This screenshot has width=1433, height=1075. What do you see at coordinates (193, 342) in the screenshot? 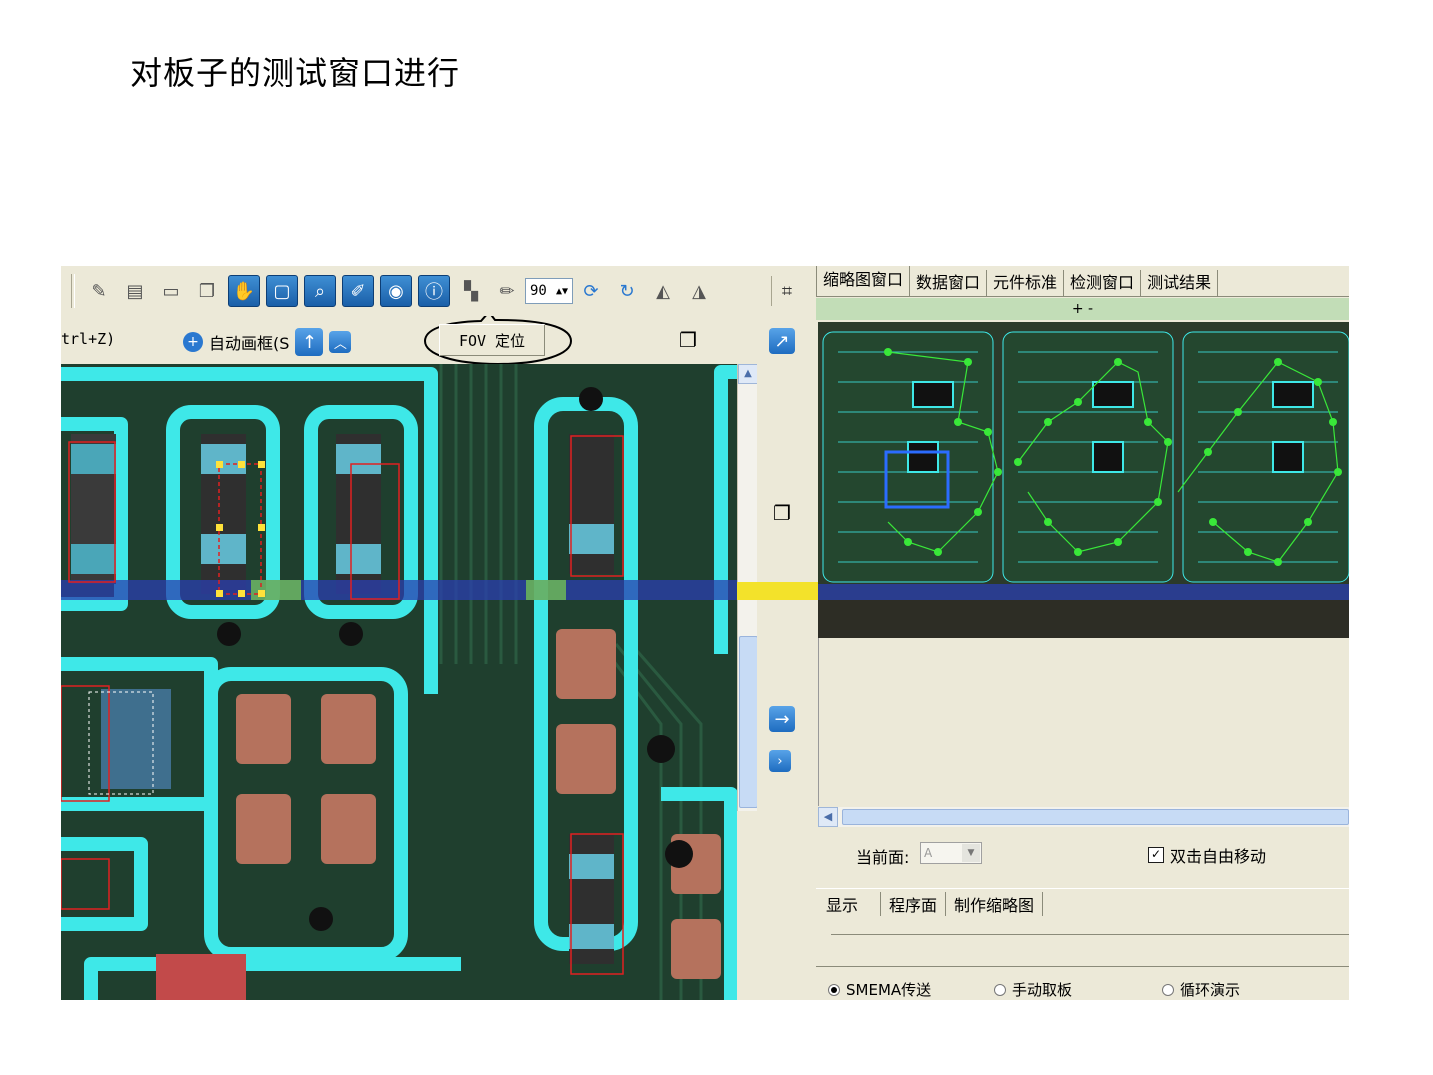
I see `plus-icon: +` at bounding box center [193, 342].